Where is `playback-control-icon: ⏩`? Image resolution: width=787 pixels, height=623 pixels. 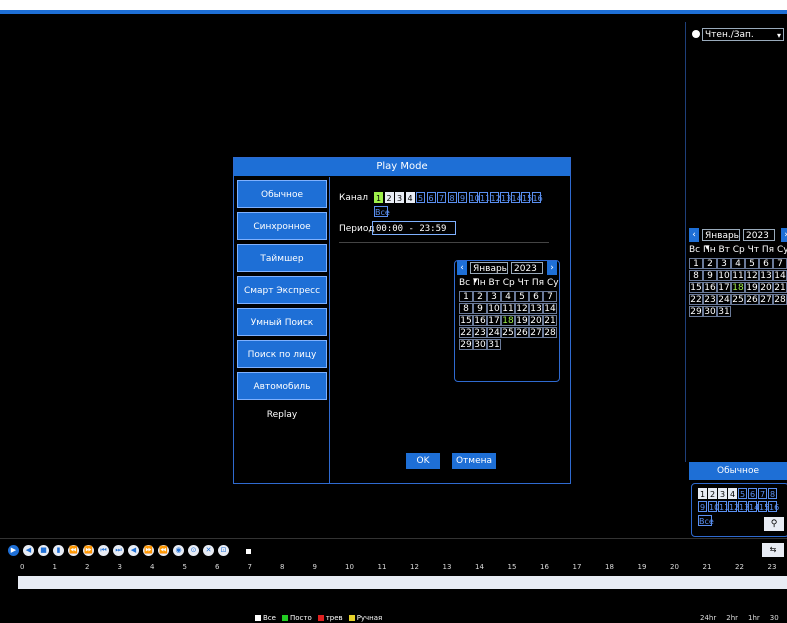
playback-control-icon: ⏩ is located at coordinates (148, 550).